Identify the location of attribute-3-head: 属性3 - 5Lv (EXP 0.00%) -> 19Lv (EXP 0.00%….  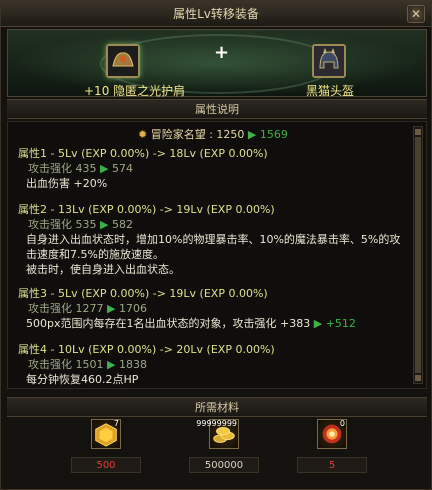
(143, 293).